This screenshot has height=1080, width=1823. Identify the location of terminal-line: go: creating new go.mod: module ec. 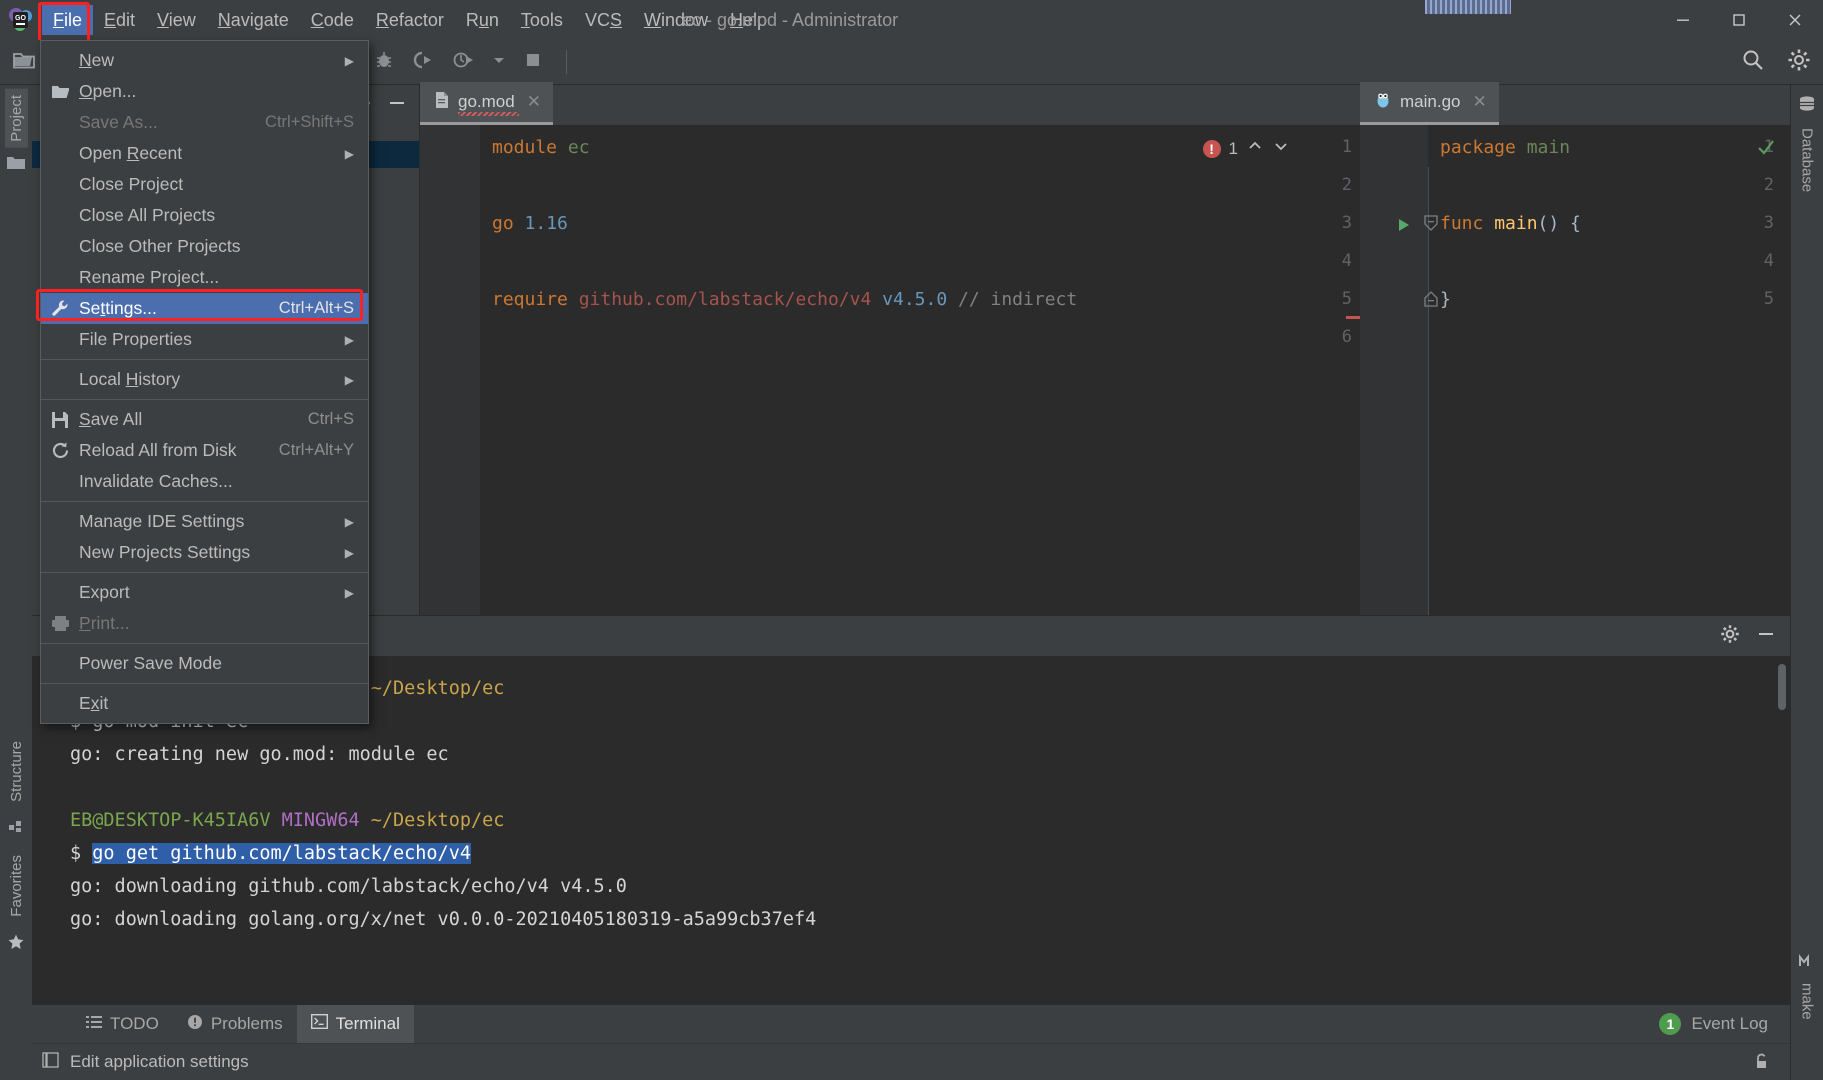
(259, 754).